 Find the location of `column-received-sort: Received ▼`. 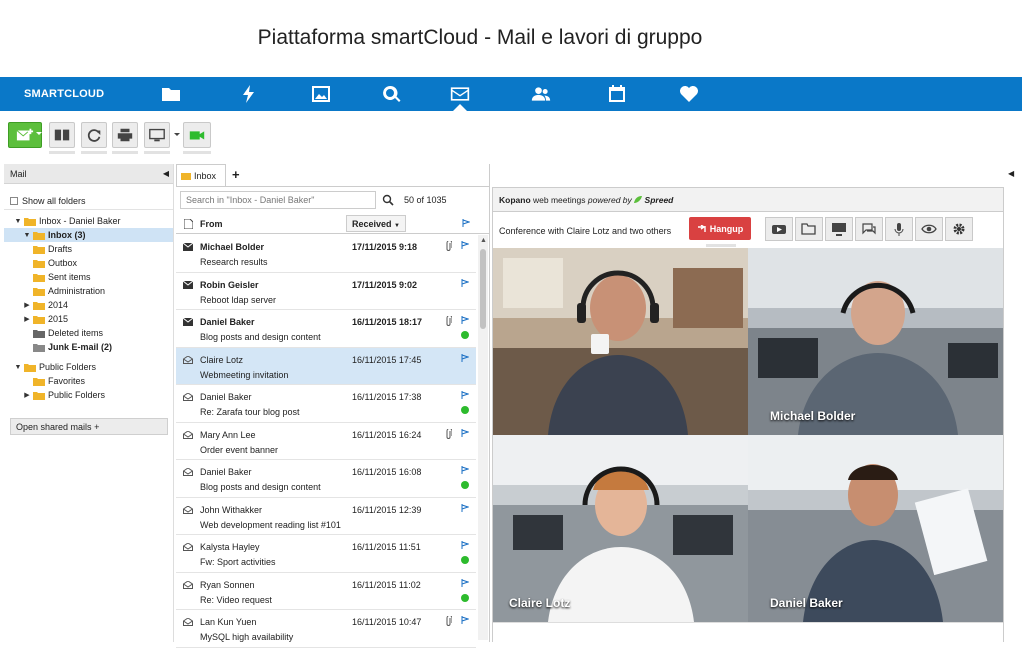

column-received-sort: Received ▼ is located at coordinates (376, 223).